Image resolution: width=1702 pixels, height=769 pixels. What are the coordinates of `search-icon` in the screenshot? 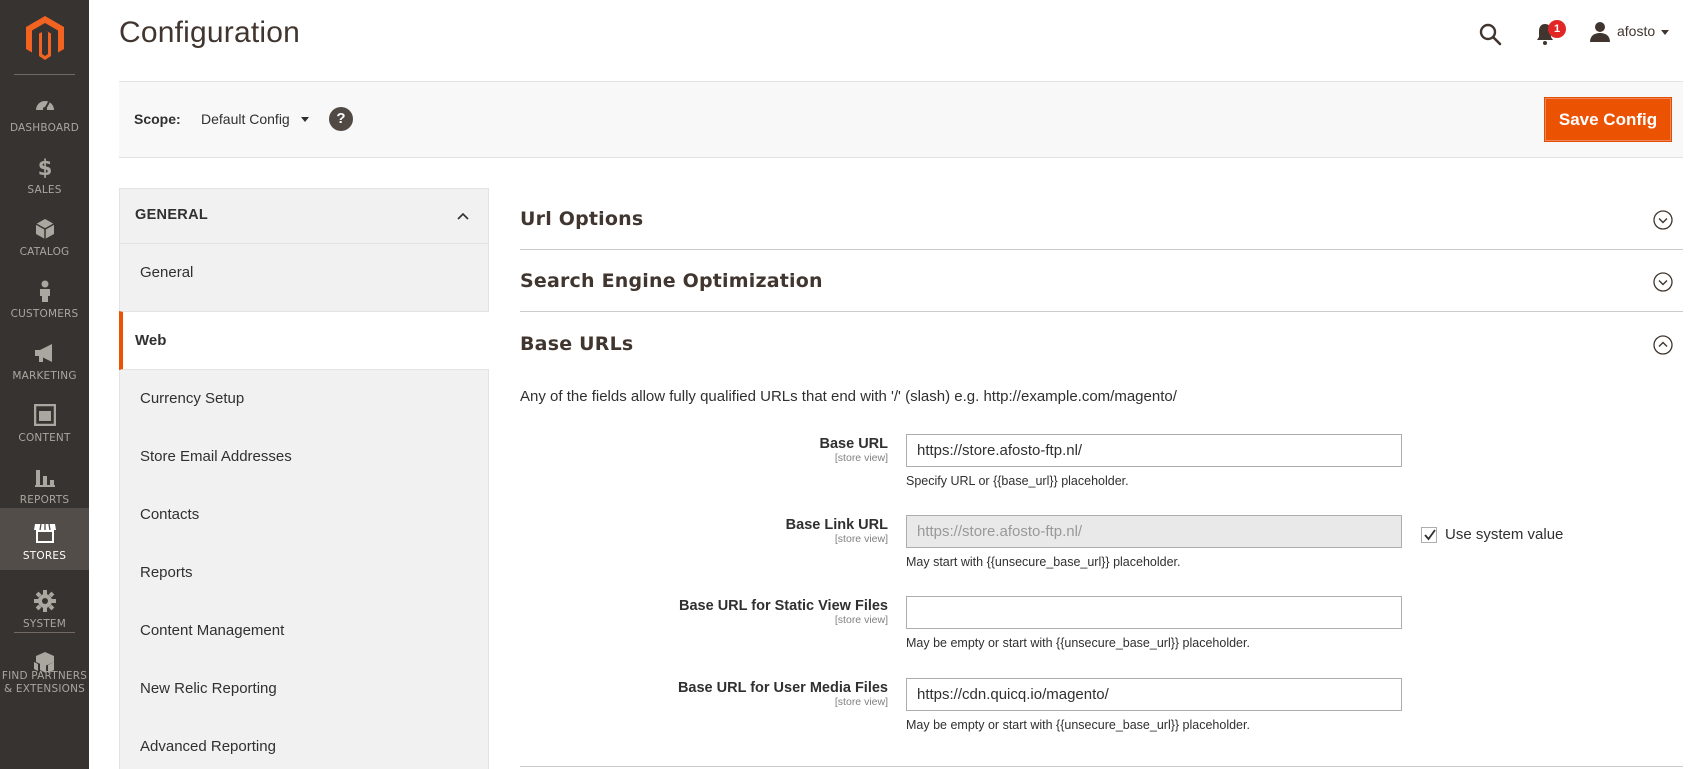 It's located at (1490, 34).